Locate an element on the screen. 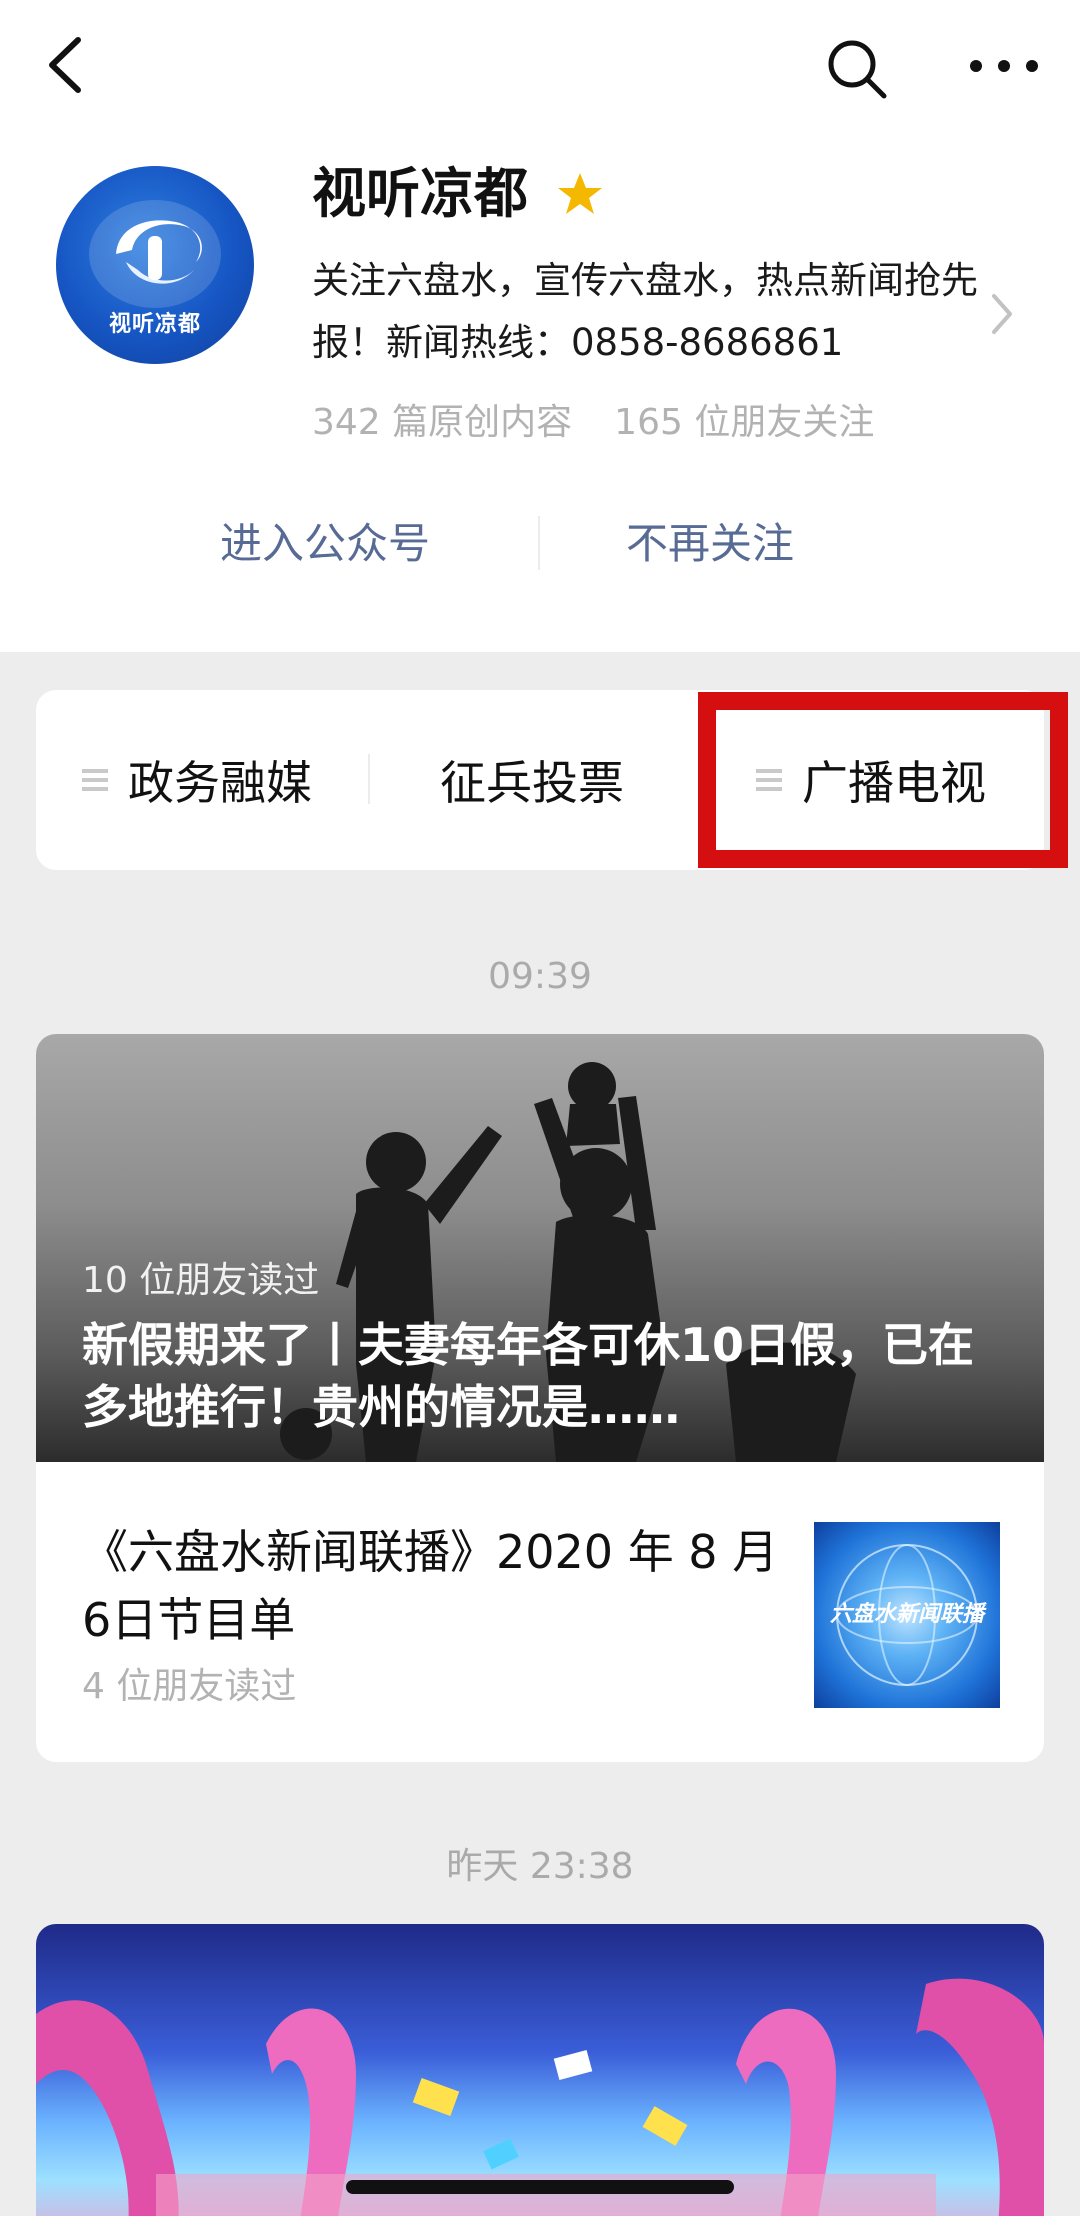 The height and width of the screenshot is (2216, 1080). article-card-cover is located at coordinates (540, 2070).